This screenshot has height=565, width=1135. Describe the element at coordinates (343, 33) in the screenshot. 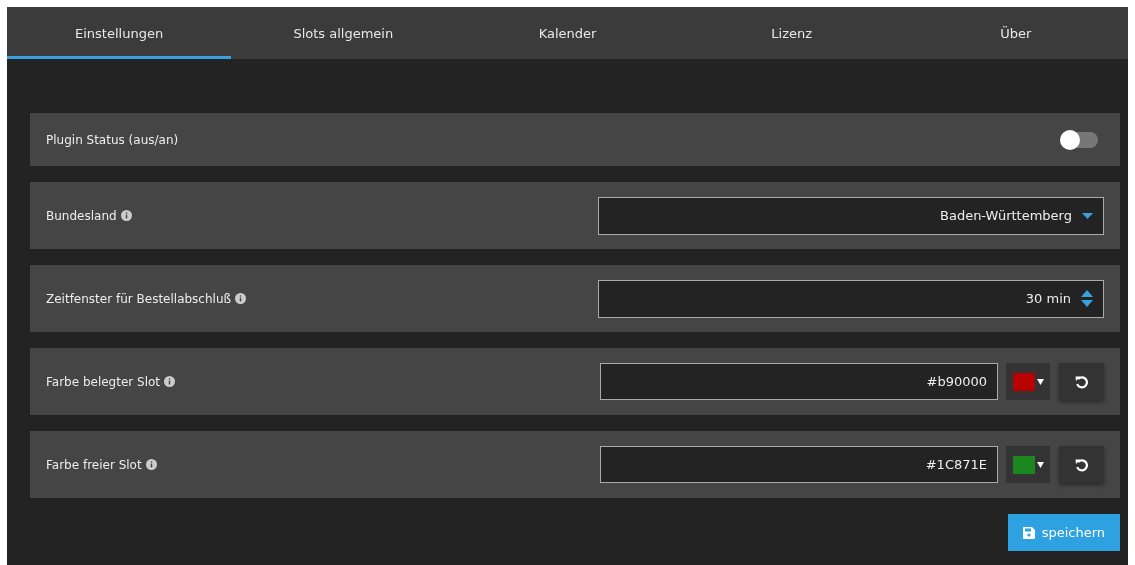

I see `tab: Slots allgemein` at that location.